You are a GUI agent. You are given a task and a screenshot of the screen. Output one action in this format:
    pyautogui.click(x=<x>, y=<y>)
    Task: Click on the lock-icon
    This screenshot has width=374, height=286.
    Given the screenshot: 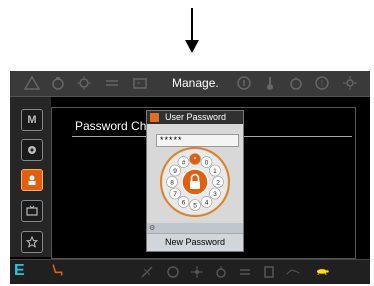 What is the action you would take?
    pyautogui.click(x=154, y=117)
    